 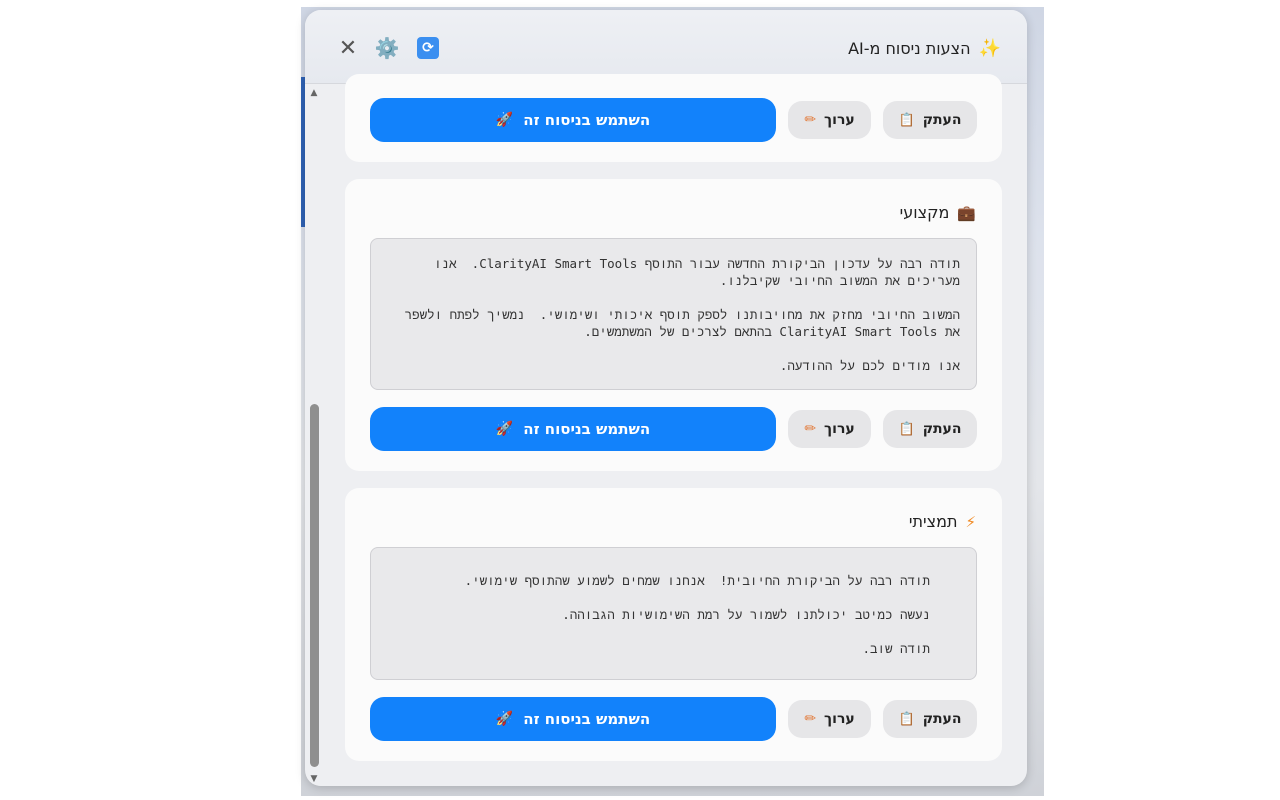 I want to click on close-icon: ✕, so click(x=348, y=48).